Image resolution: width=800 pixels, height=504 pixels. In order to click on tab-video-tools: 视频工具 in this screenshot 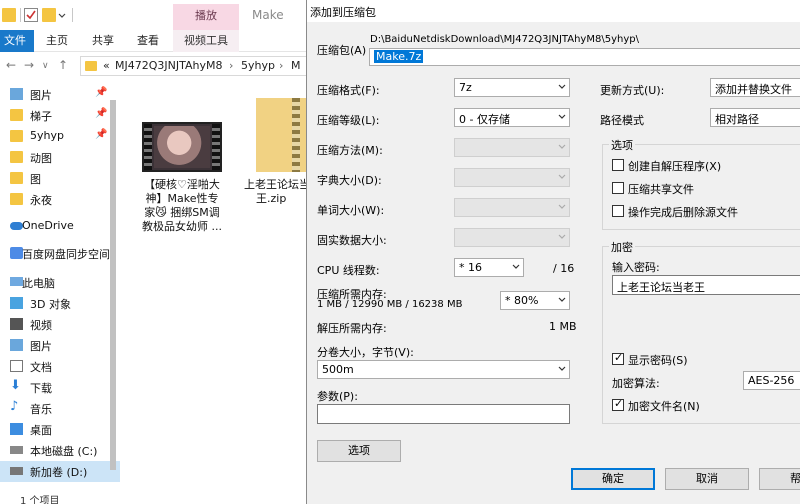, I will do `click(206, 41)`.